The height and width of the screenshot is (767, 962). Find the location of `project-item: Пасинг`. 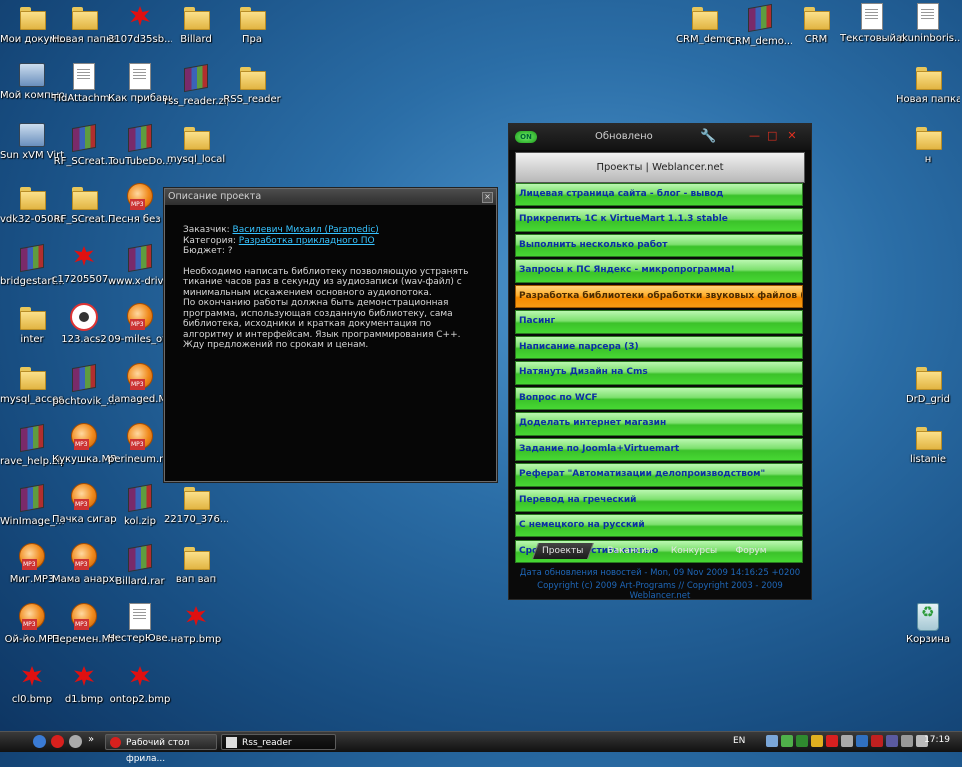

project-item: Пасинг is located at coordinates (659, 322).